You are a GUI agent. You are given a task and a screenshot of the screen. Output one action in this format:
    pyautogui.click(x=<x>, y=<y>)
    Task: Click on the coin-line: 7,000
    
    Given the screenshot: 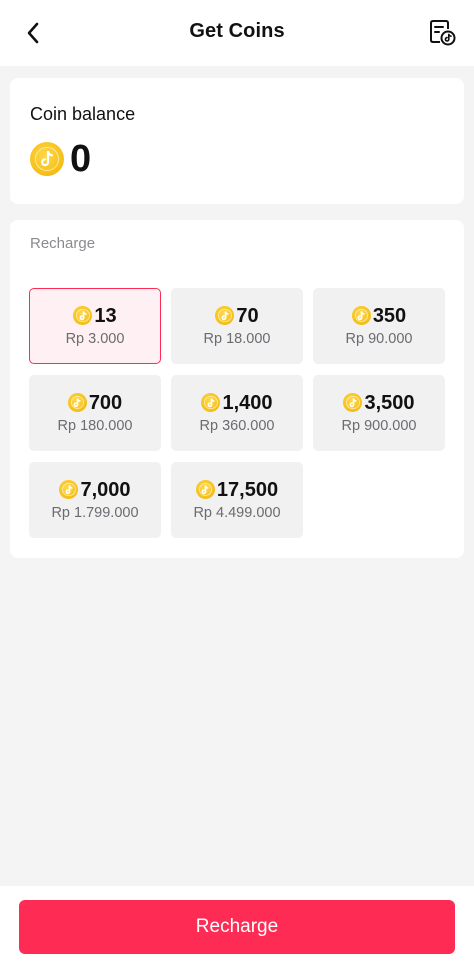 What is the action you would take?
    pyautogui.click(x=95, y=489)
    